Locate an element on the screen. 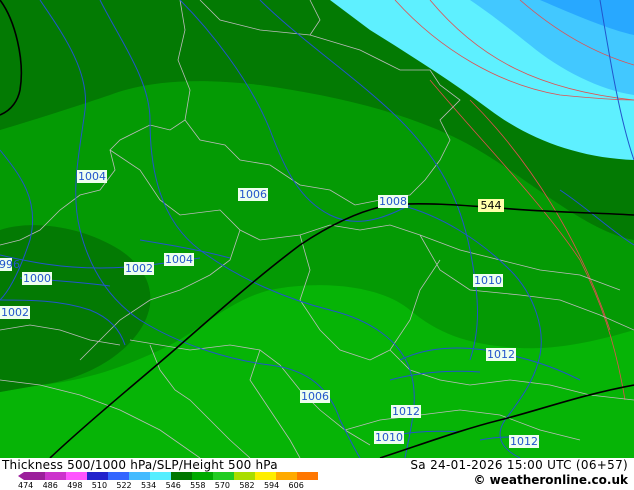  svg-text: 1008 is located at coordinates (393, 201).